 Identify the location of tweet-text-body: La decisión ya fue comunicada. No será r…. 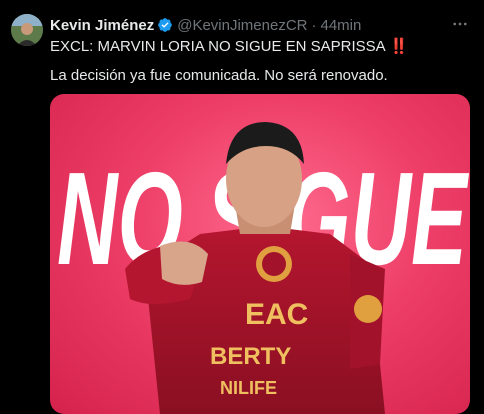
(219, 75).